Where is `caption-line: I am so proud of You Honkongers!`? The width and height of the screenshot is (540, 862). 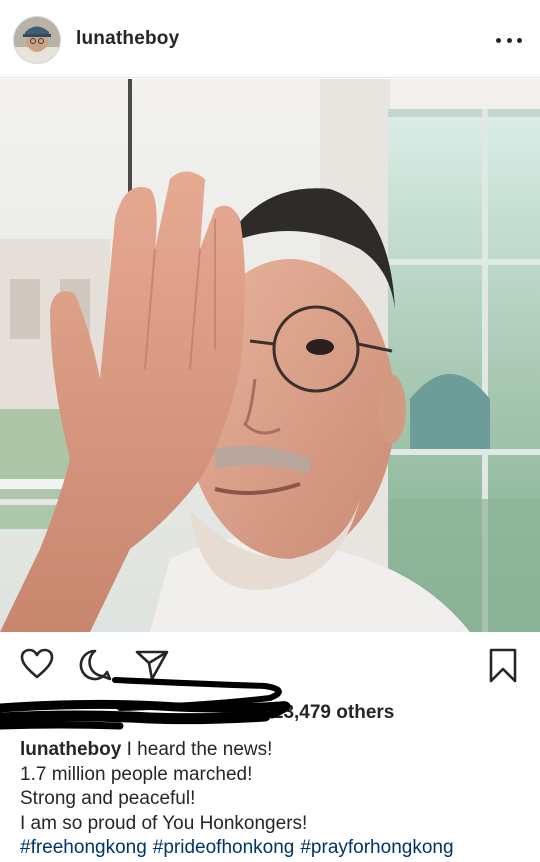 caption-line: I am so proud of You Honkongers! is located at coordinates (164, 823).